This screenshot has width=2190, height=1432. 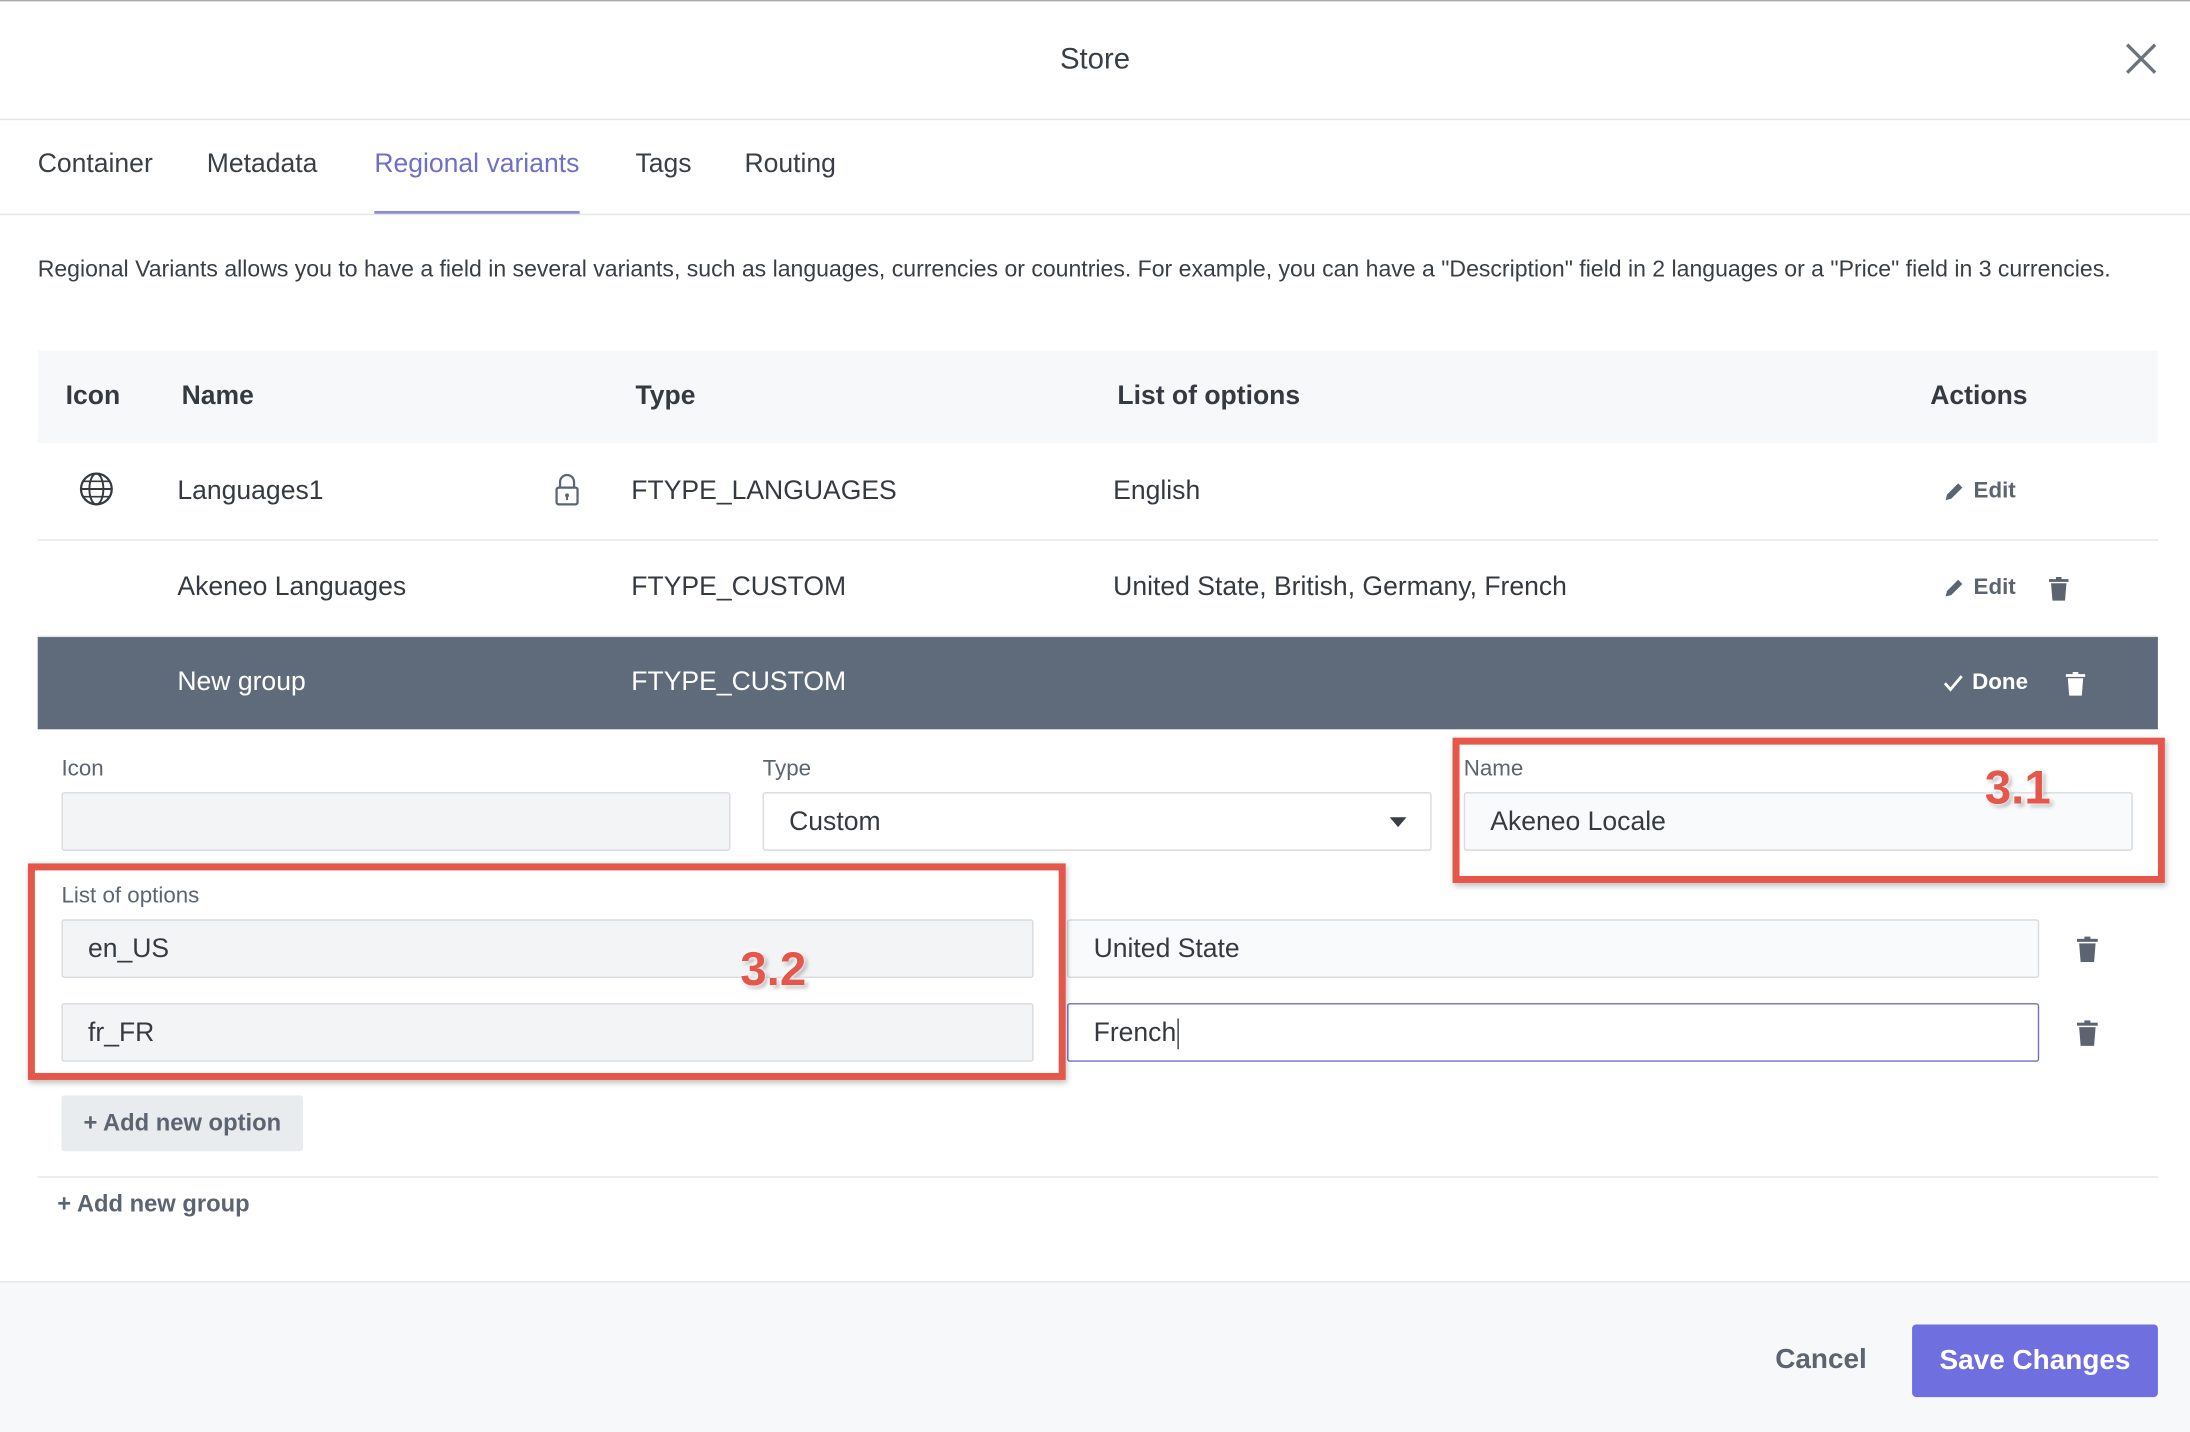 I want to click on done-button: Done, so click(x=1985, y=683).